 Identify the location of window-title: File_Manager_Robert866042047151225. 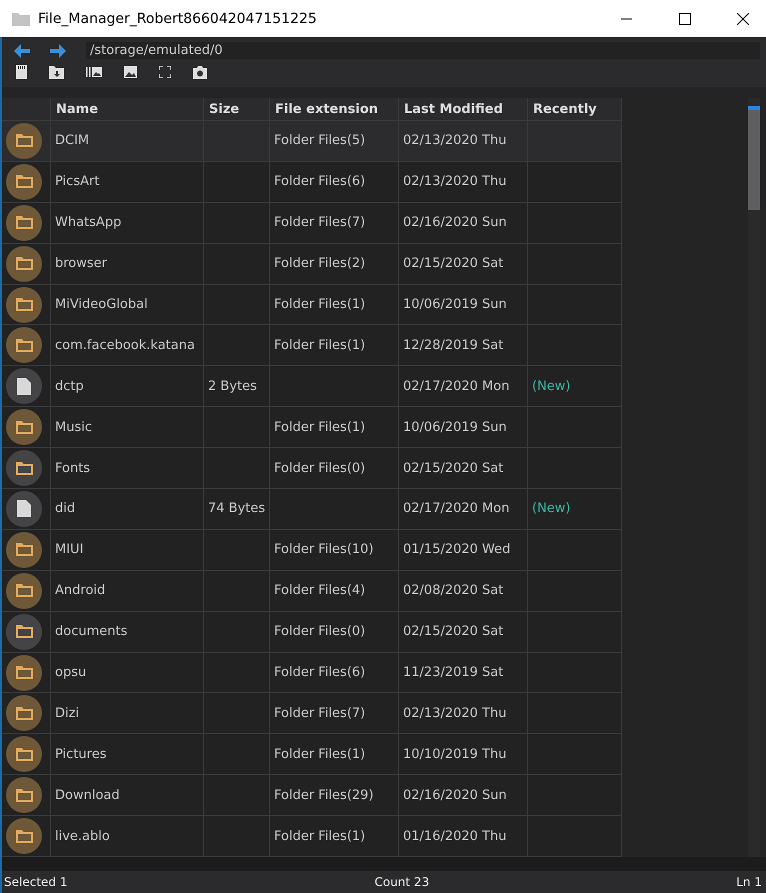
(177, 18).